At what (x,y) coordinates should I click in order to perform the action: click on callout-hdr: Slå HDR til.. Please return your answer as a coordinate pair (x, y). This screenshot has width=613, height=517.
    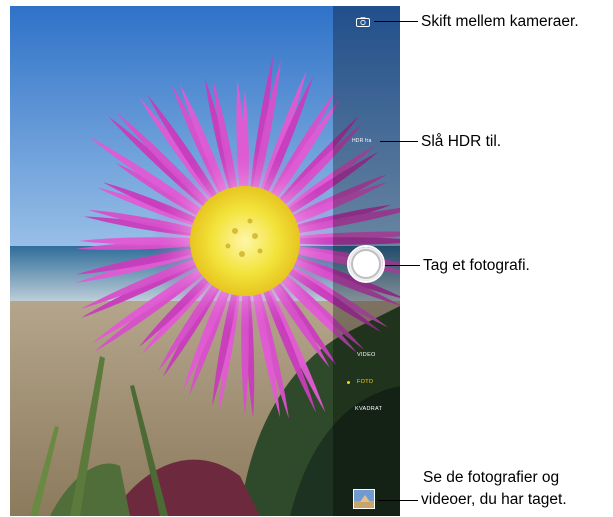
    Looking at the image, I should click on (461, 141).